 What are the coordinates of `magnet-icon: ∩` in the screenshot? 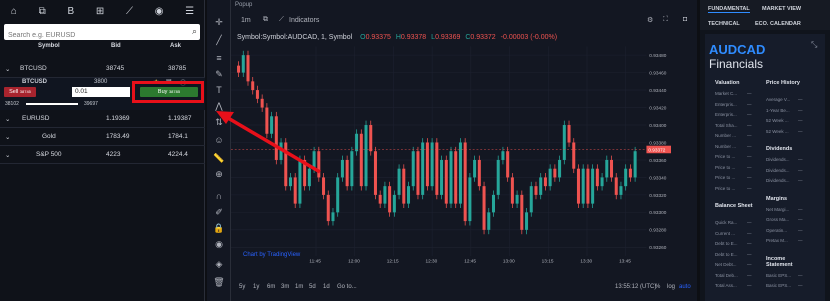 It's located at (219, 196).